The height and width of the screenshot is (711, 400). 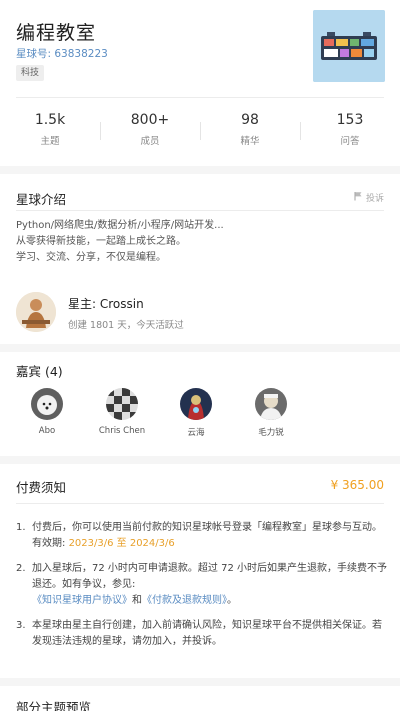 What do you see at coordinates (121, 543) in the screenshot?
I see `validity-value: 2023/3/6 至 2024/3/6` at bounding box center [121, 543].